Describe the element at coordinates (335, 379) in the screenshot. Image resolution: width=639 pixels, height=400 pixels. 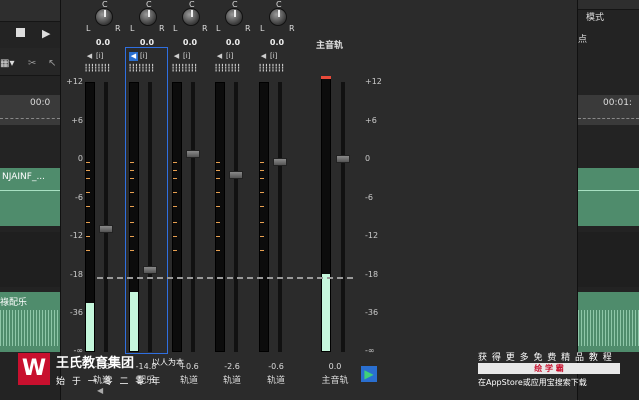
I see `master-track-name: 主音轨` at that location.